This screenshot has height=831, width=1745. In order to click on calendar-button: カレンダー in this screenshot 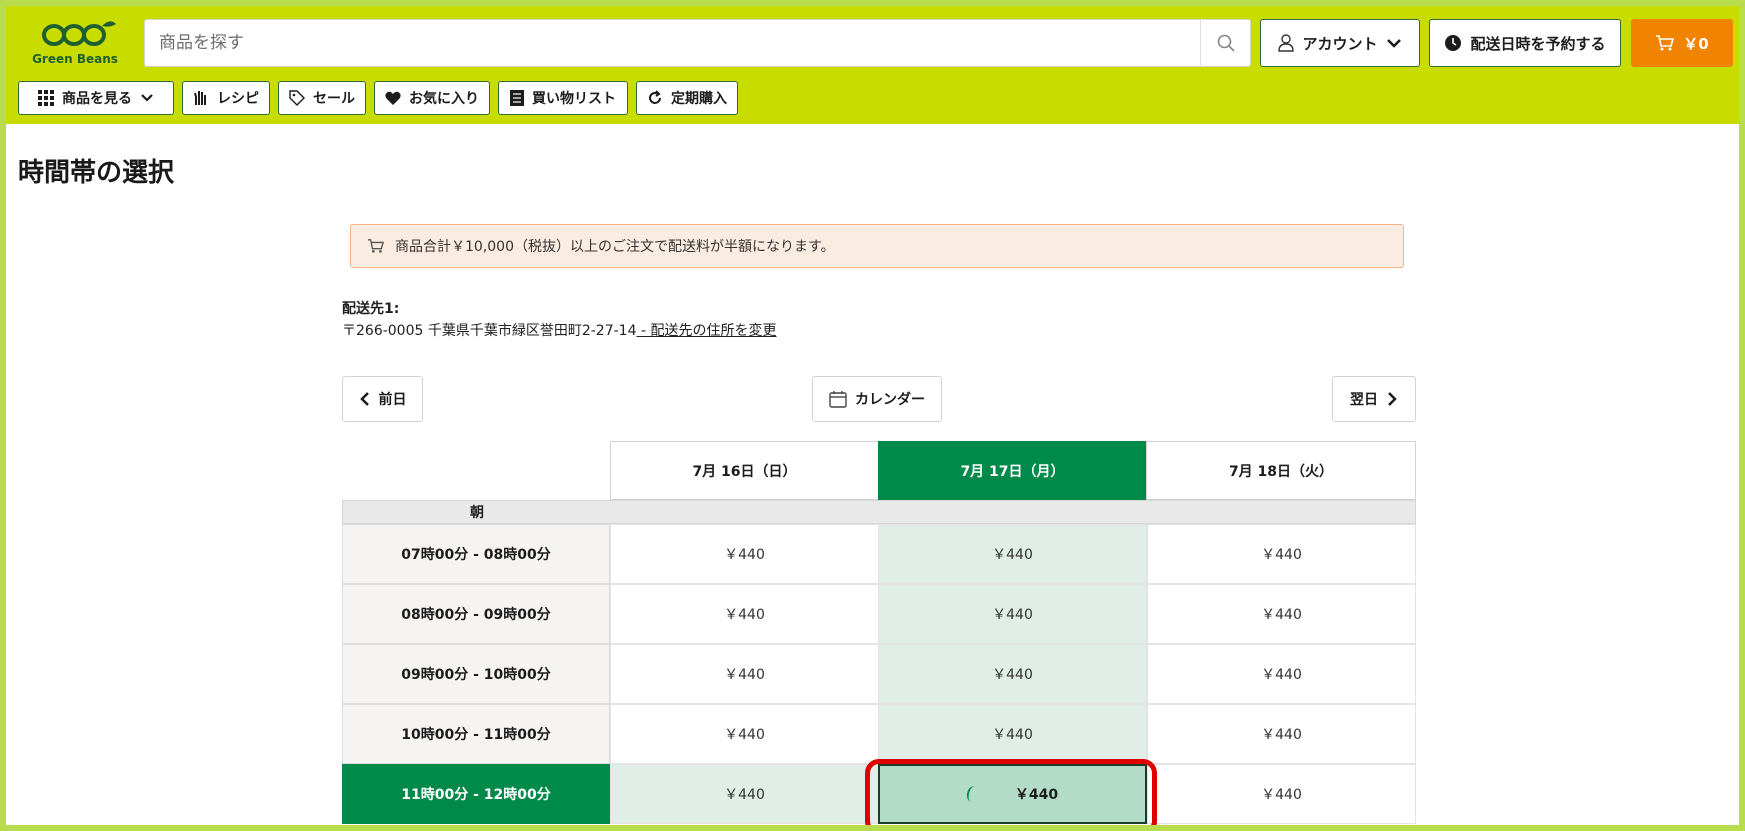, I will do `click(877, 399)`.